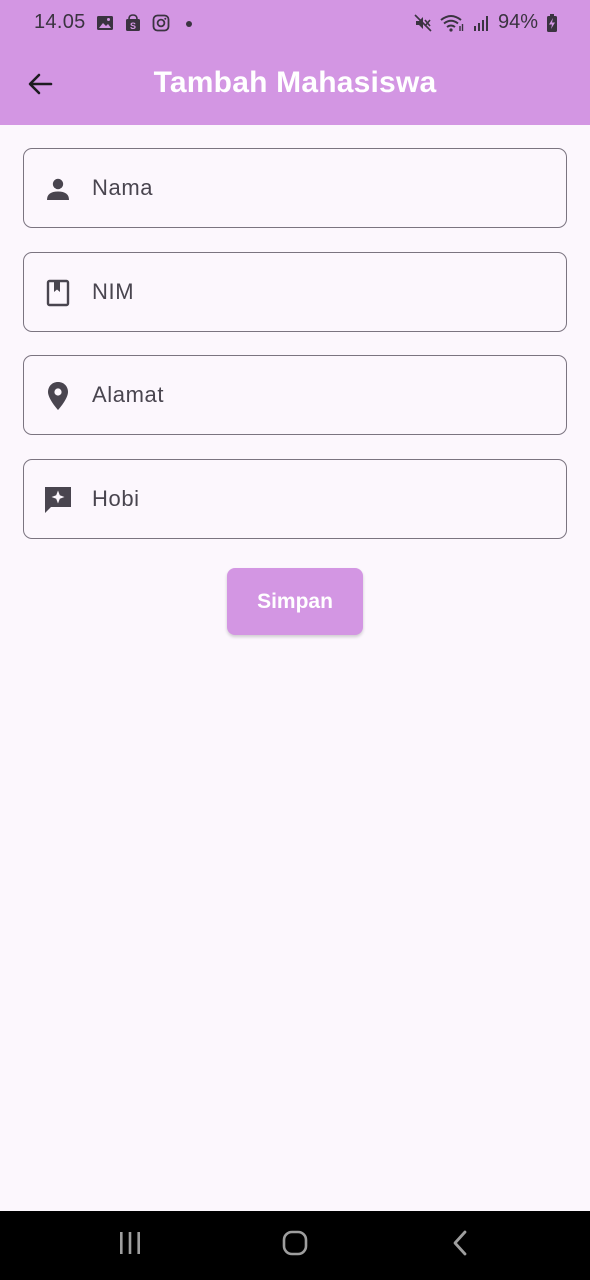 This screenshot has width=590, height=1280. Describe the element at coordinates (295, 82) in the screenshot. I see `page-title: Tambah Mahasiswa` at that location.